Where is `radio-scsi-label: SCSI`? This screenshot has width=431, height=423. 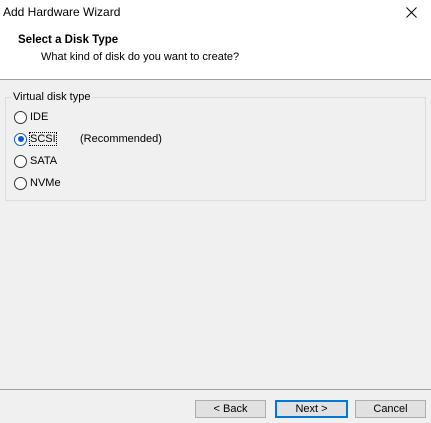
radio-scsi-label: SCSI is located at coordinates (43, 139).